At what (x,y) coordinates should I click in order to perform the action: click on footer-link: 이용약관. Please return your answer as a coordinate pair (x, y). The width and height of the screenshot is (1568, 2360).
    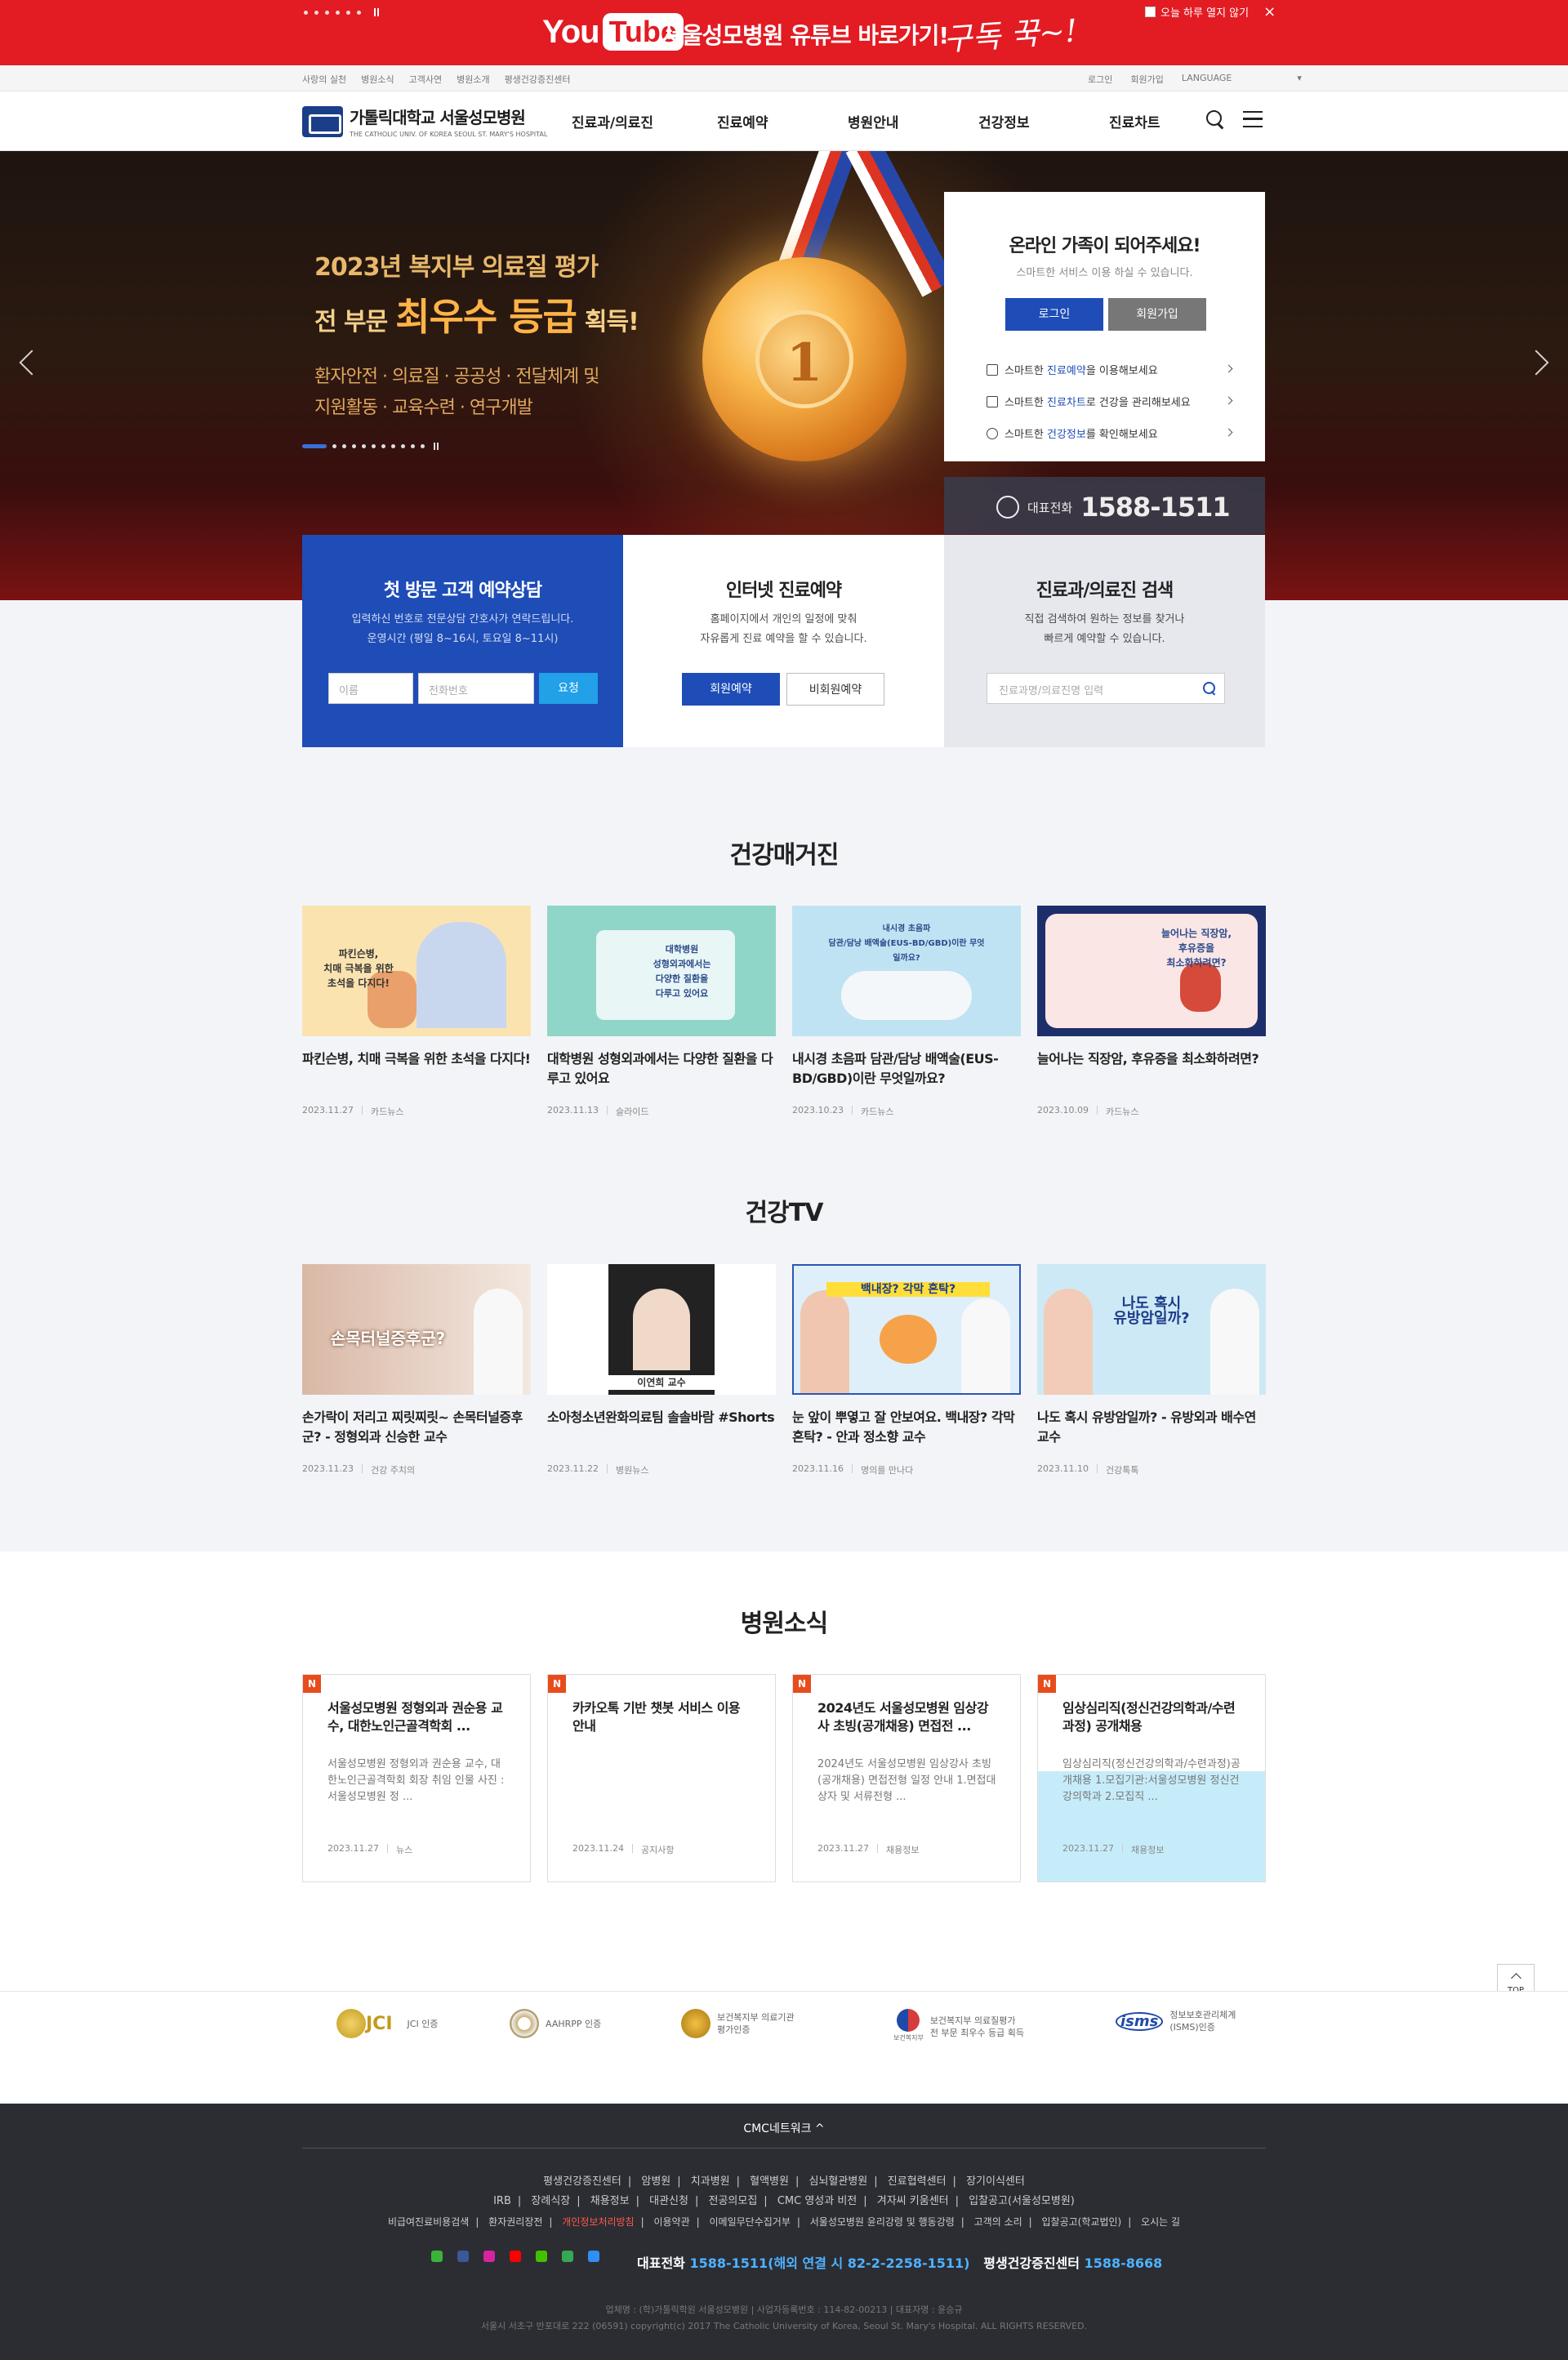
    Looking at the image, I should click on (671, 2222).